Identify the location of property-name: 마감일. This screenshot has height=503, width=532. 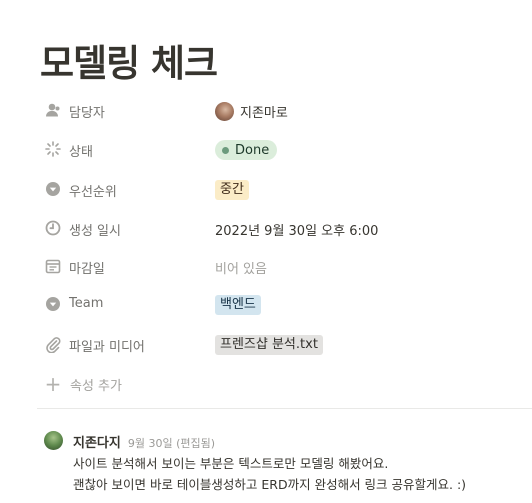
(87, 269).